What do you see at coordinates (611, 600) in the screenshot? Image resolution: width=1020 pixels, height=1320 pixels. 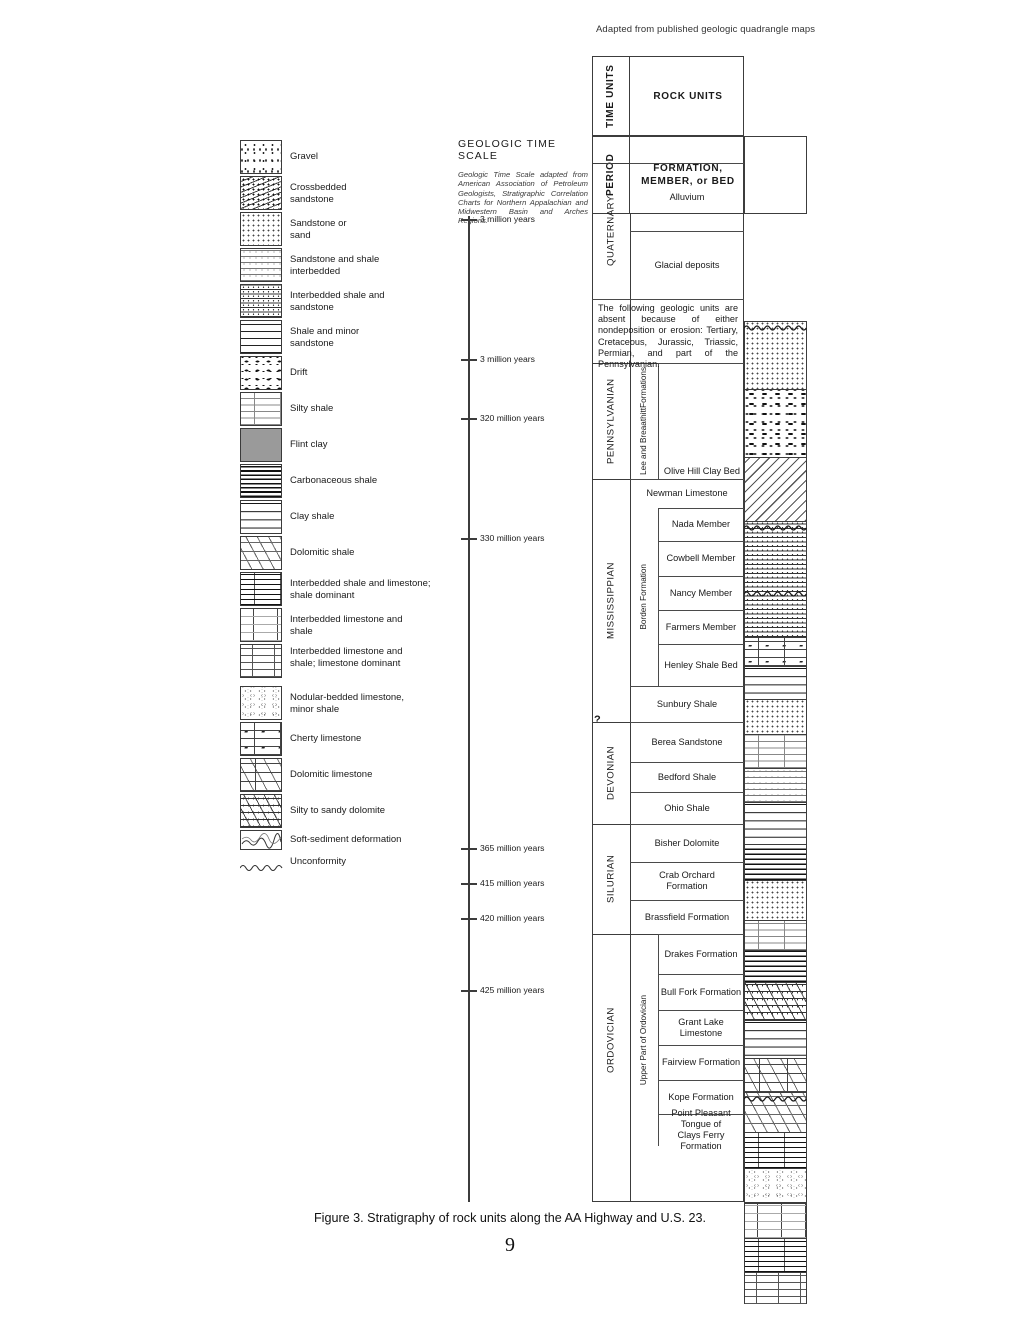 I see `period-label-mississippian: MISSISSIPPIAN` at bounding box center [611, 600].